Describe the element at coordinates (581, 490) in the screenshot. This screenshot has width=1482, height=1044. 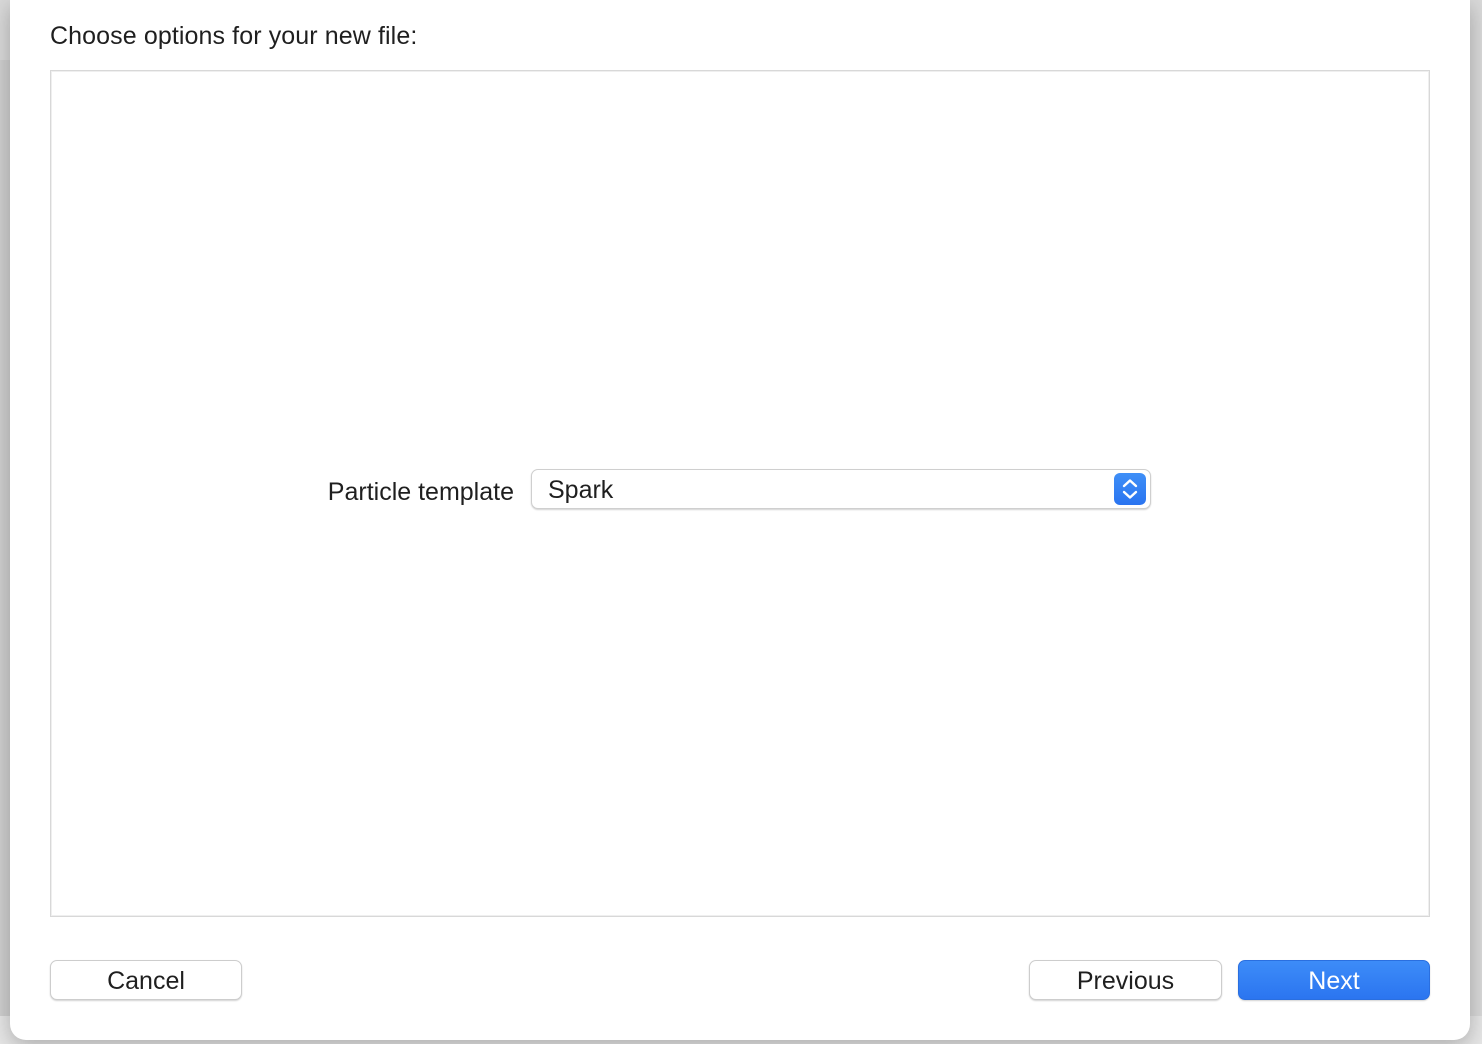
I see `particle-template-selected-value: Spark` at that location.